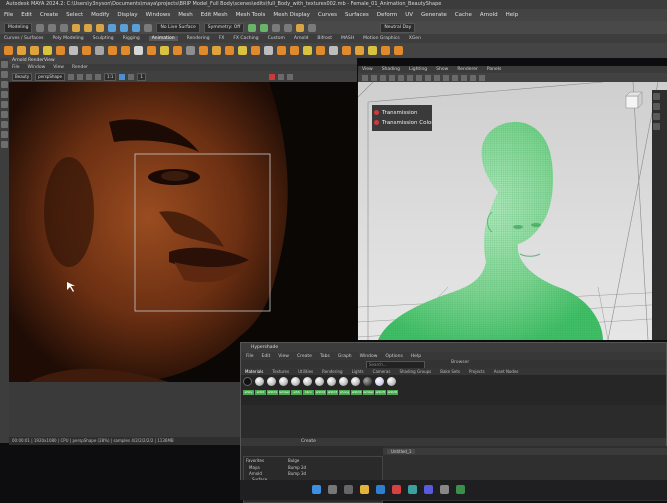 The height and width of the screenshot is (503, 667). What do you see at coordinates (392, 77) in the screenshot?
I see `vp-image-plane-icon` at bounding box center [392, 77].